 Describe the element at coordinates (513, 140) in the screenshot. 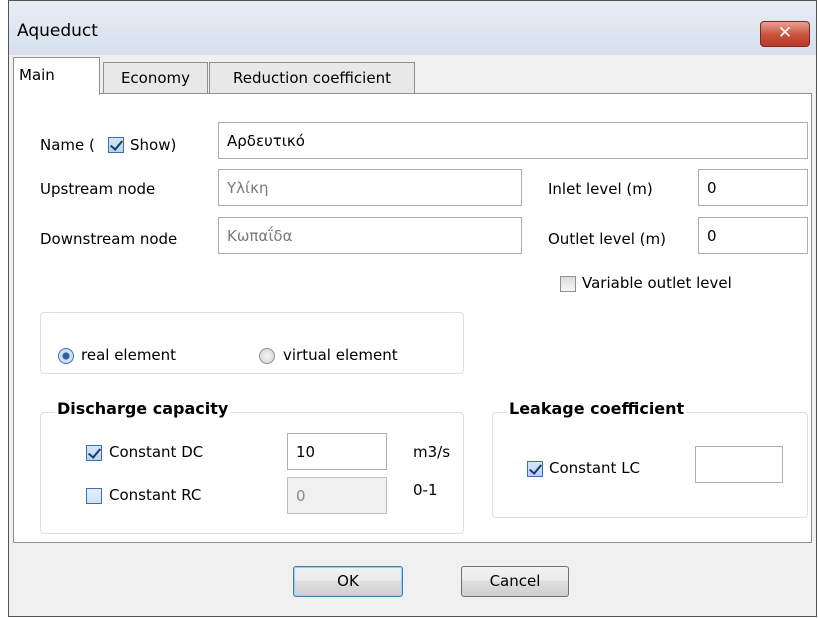

I see `name-input: Αρδευτικό` at that location.